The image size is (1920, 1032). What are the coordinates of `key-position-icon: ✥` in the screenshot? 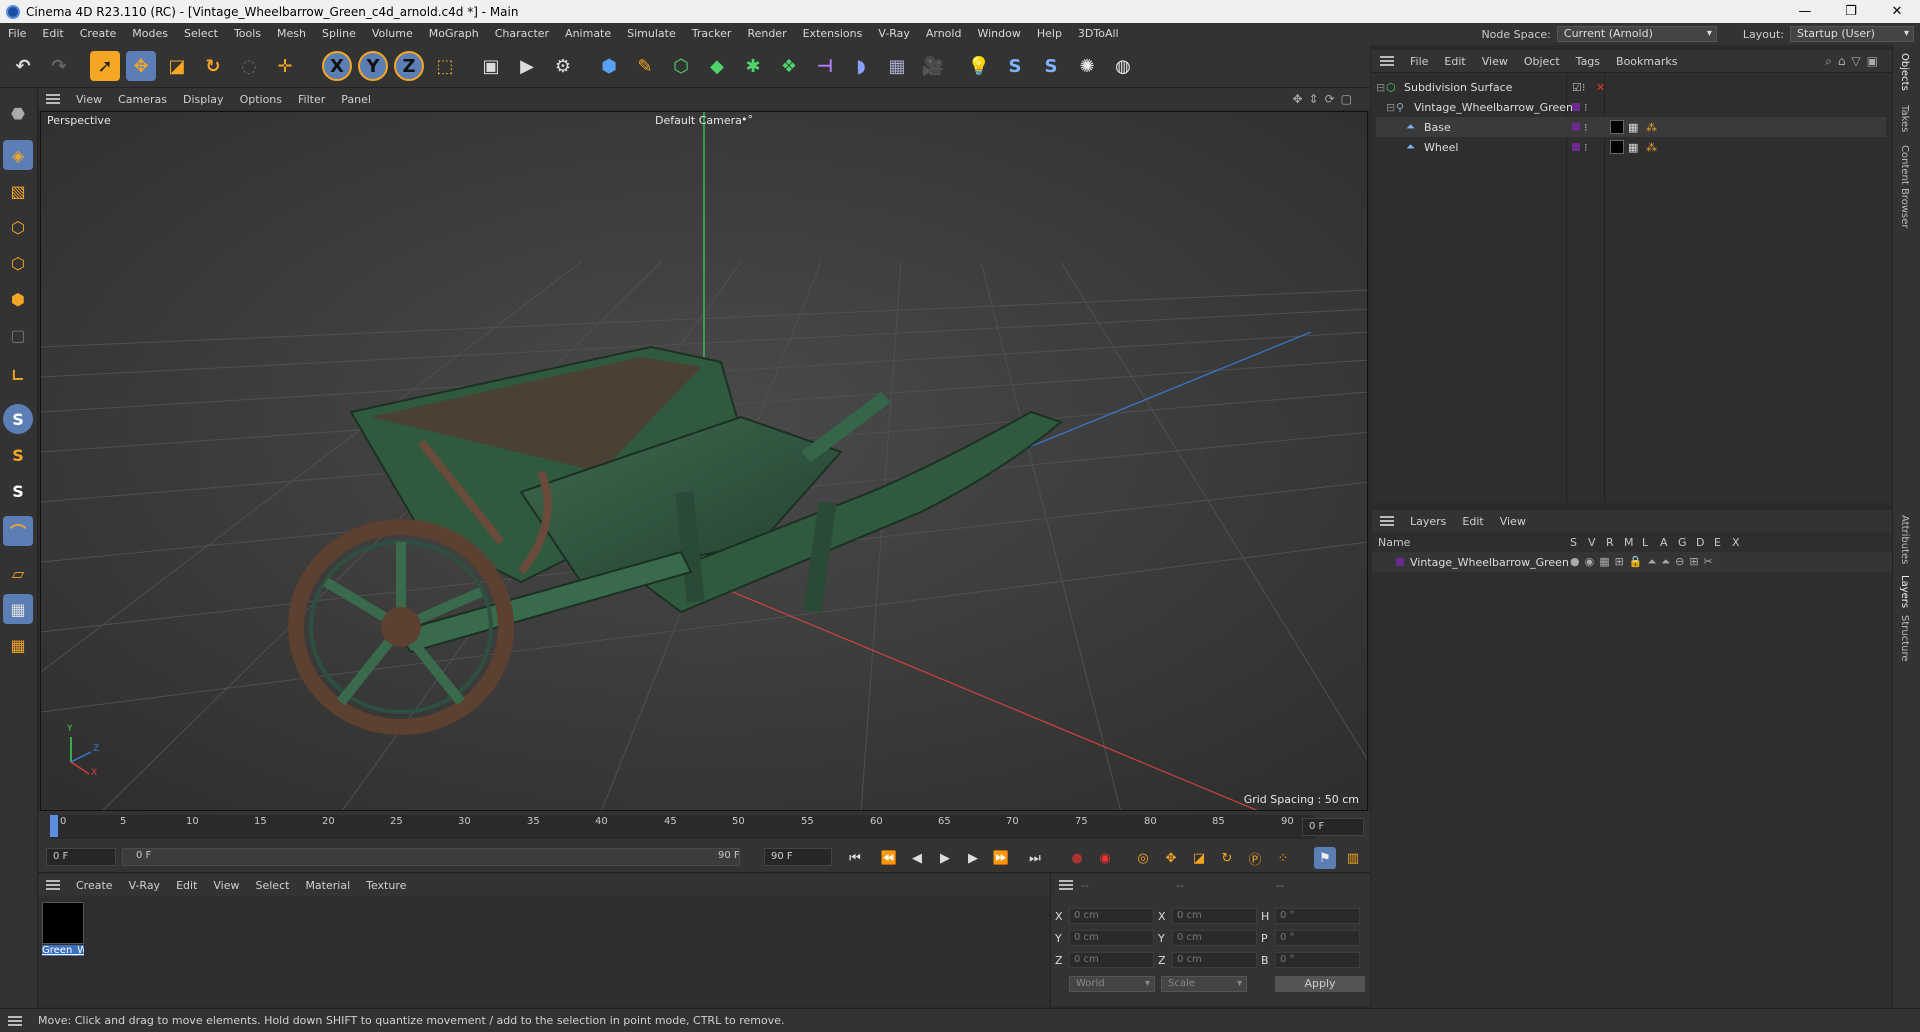 It's located at (1171, 858).